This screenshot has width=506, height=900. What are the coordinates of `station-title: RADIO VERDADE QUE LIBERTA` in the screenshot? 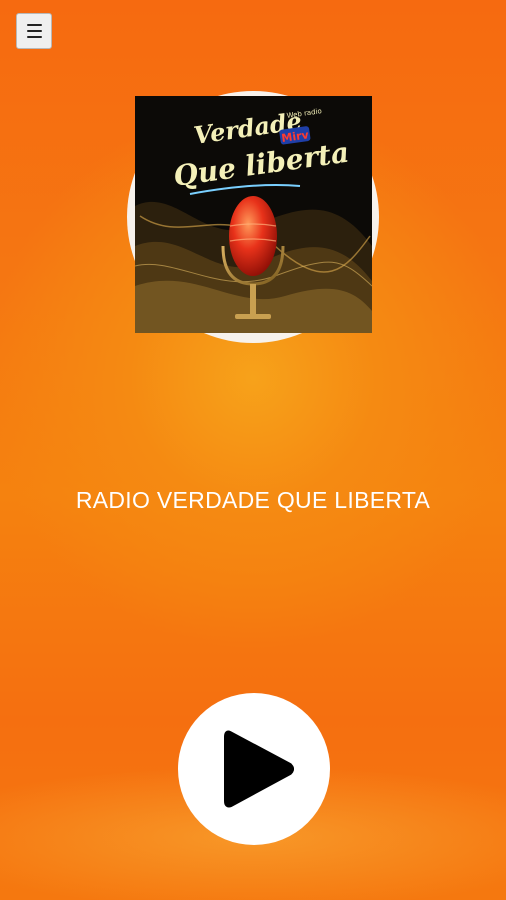 It's located at (253, 500).